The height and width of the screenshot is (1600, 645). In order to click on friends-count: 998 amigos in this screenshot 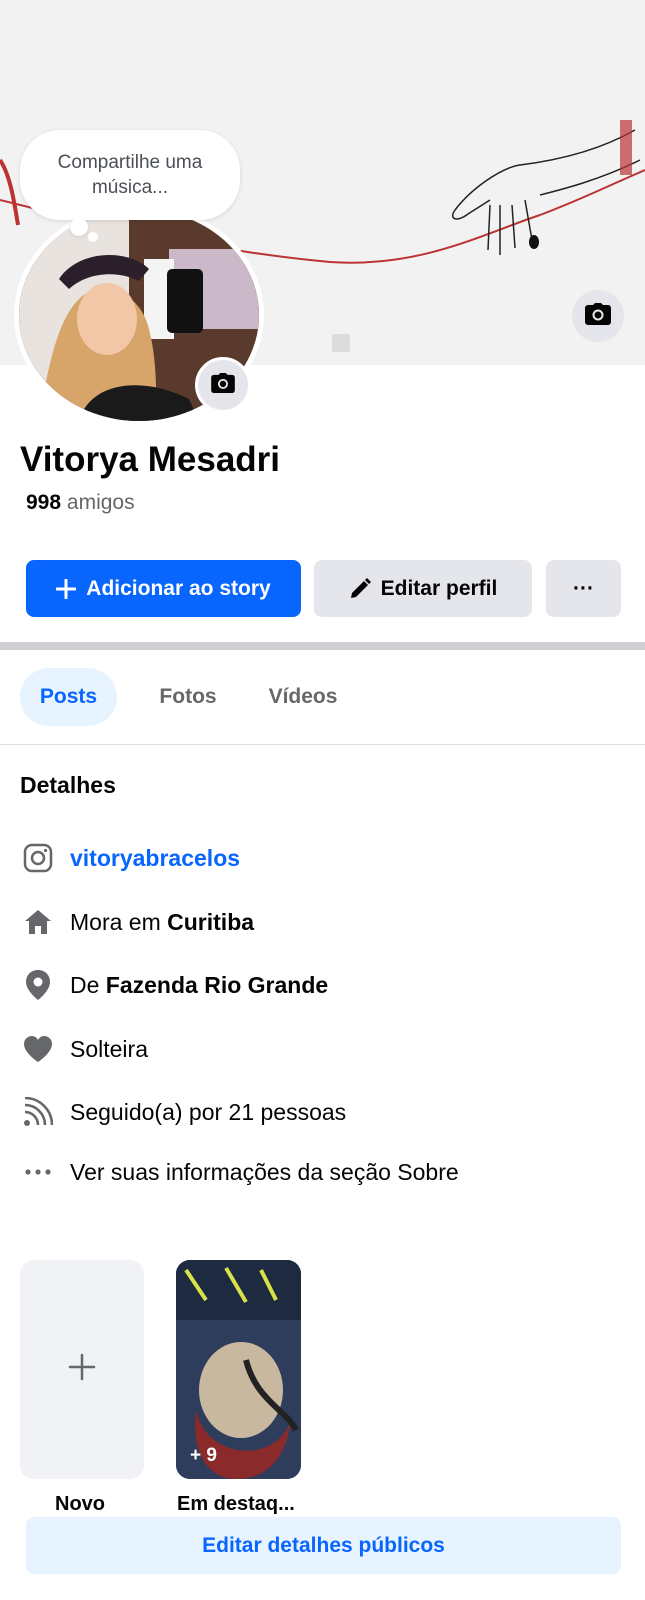, I will do `click(80, 503)`.